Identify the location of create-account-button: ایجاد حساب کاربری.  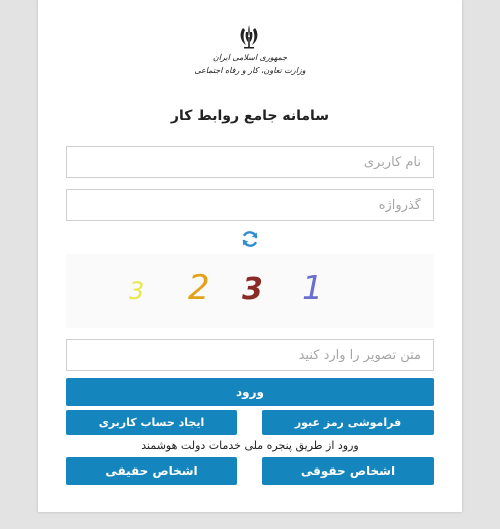
(151, 422).